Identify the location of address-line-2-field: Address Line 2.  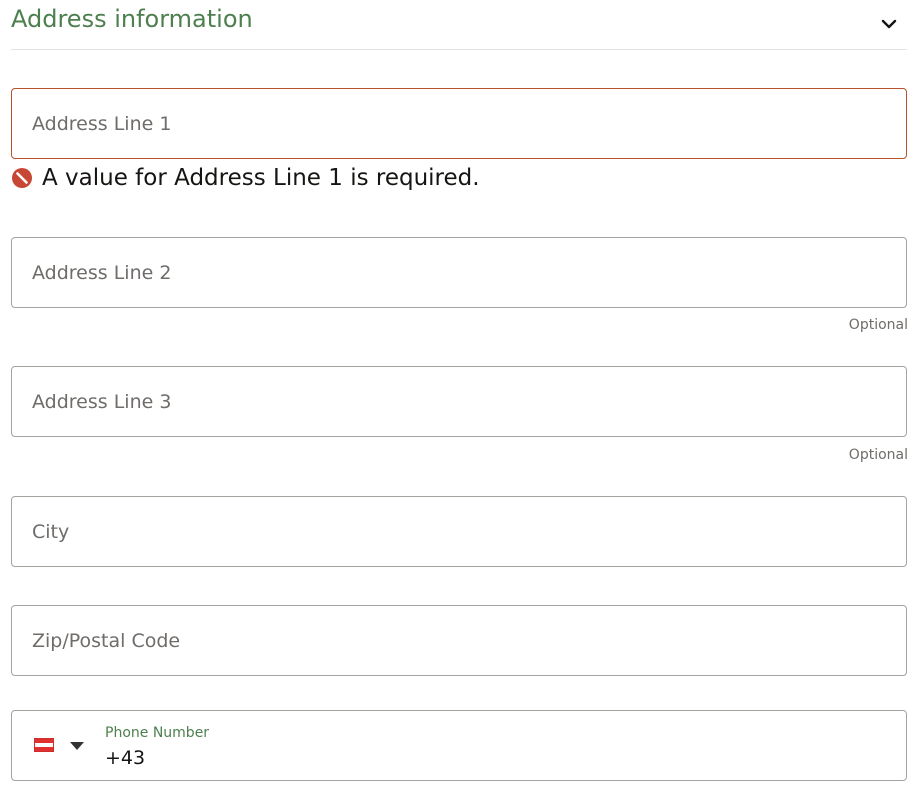
(459, 272).